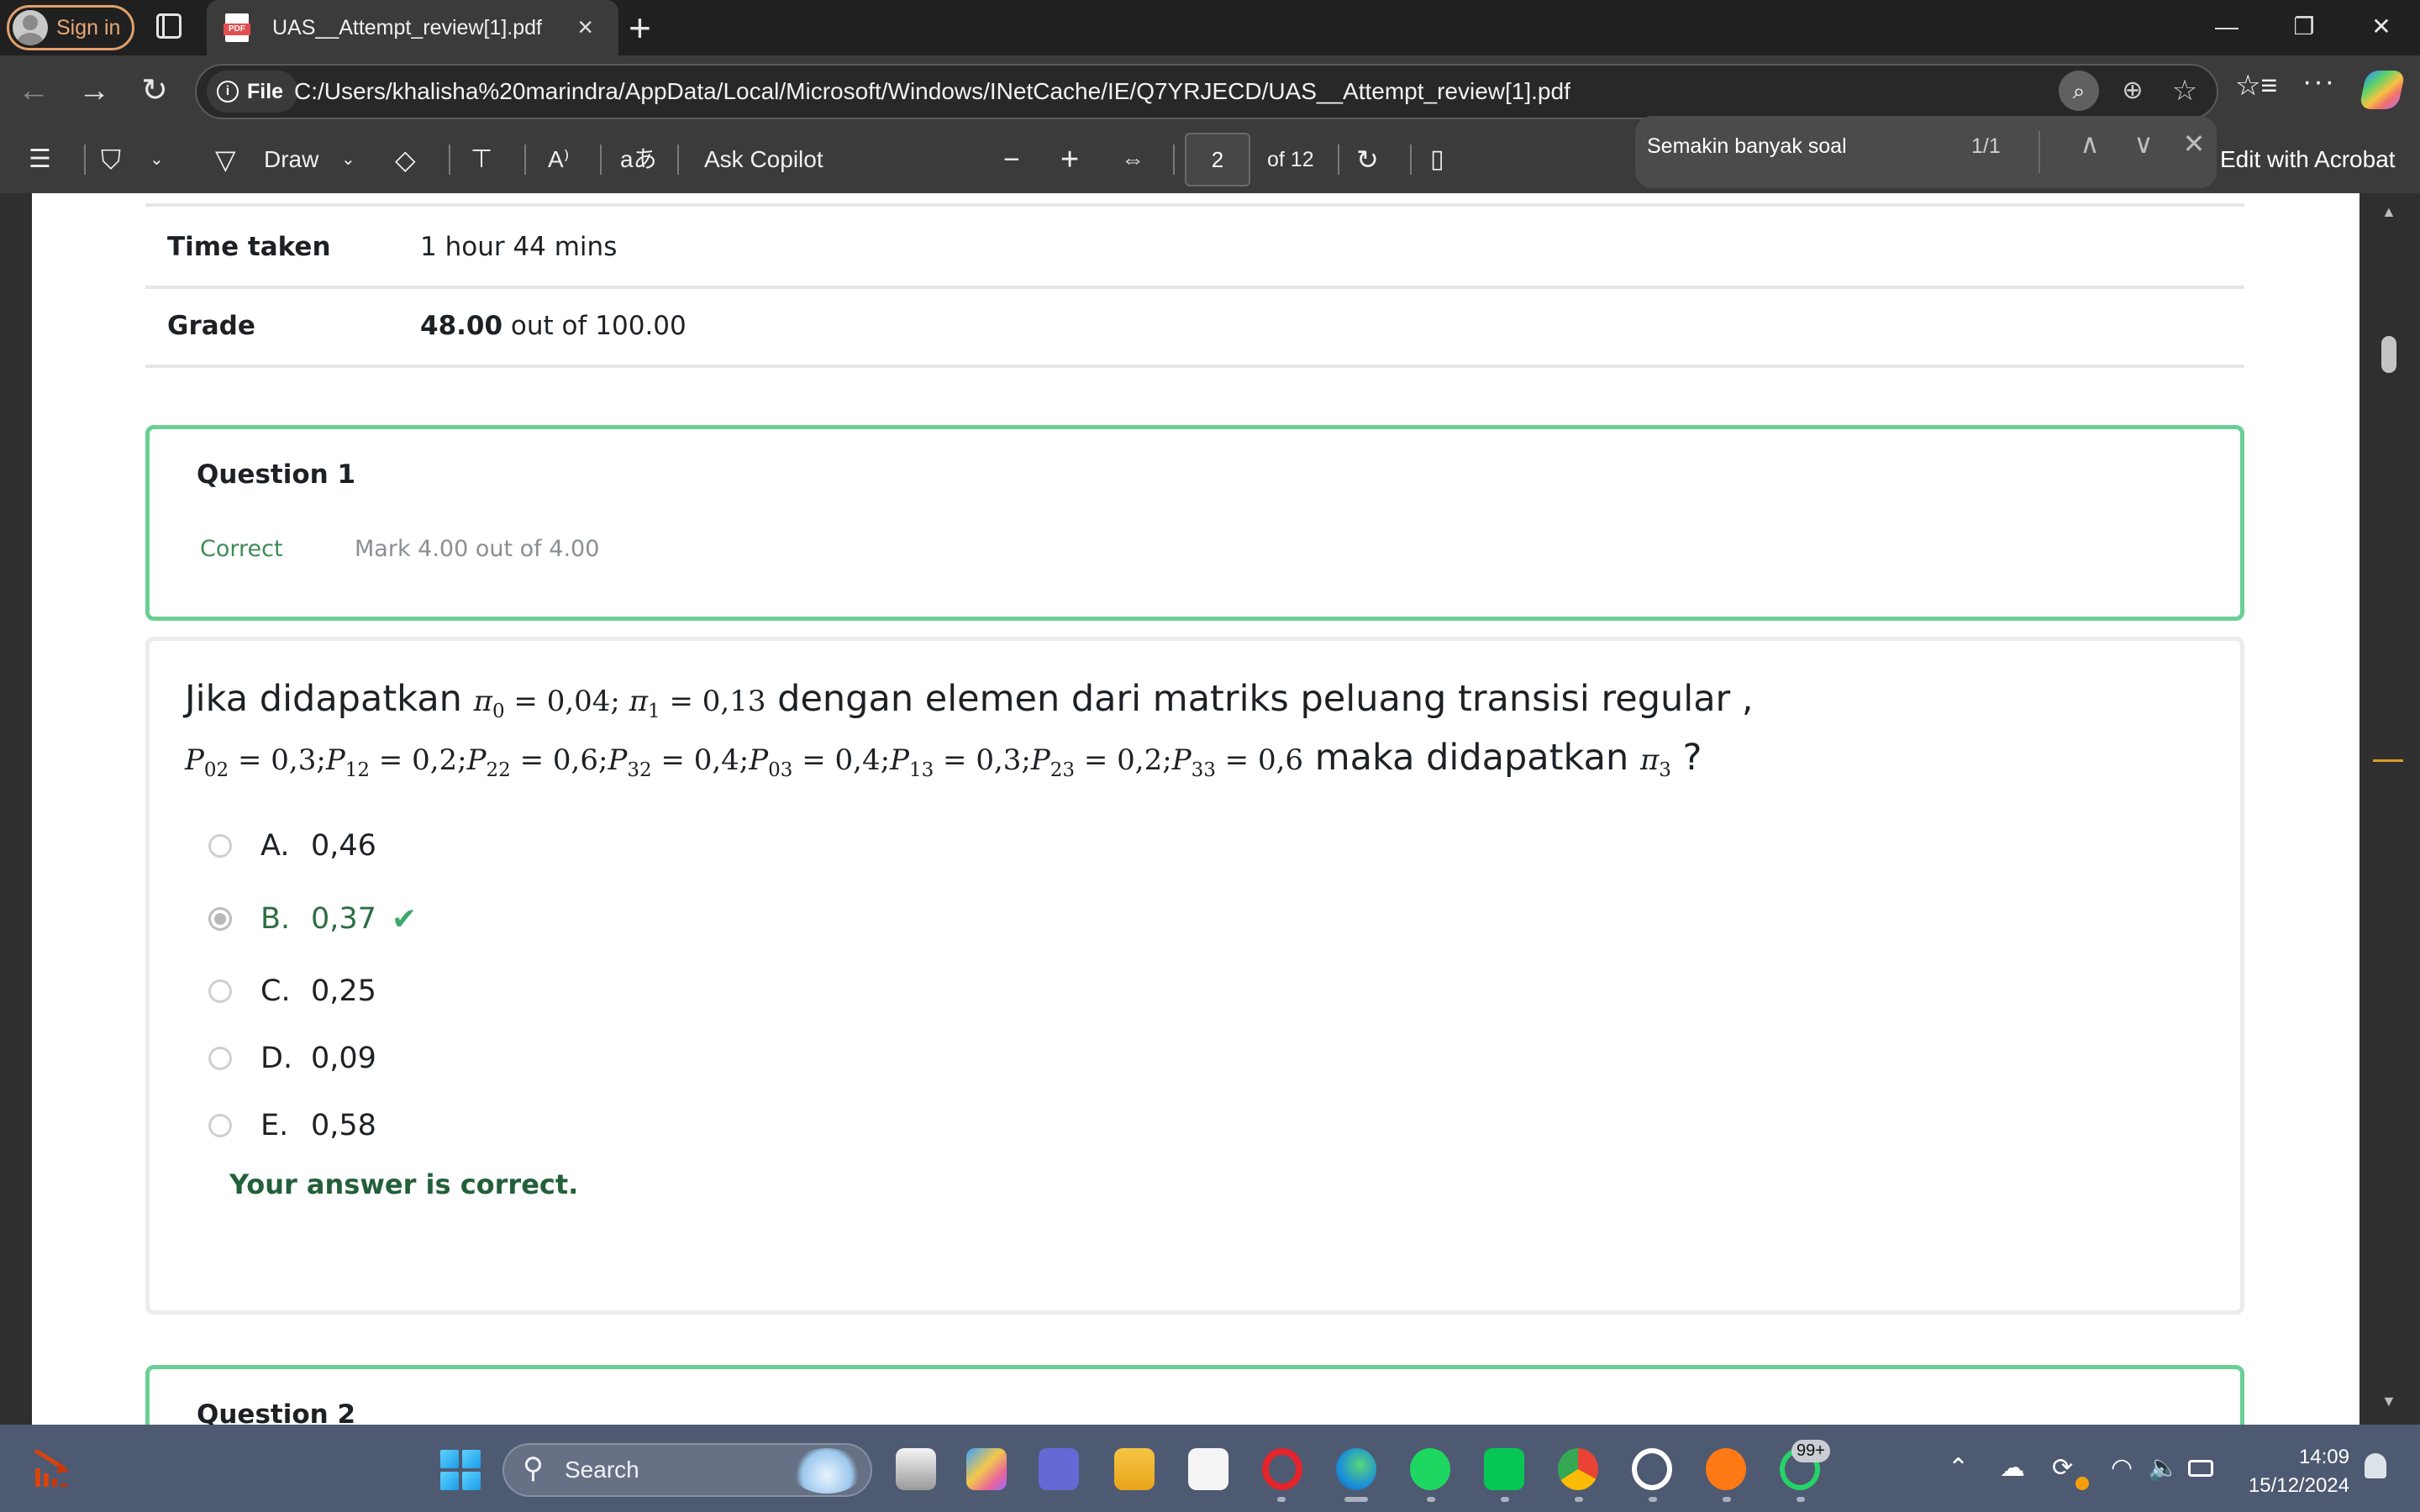 This screenshot has width=2420, height=1512. I want to click on back-arrow-icon: ←, so click(34, 91).